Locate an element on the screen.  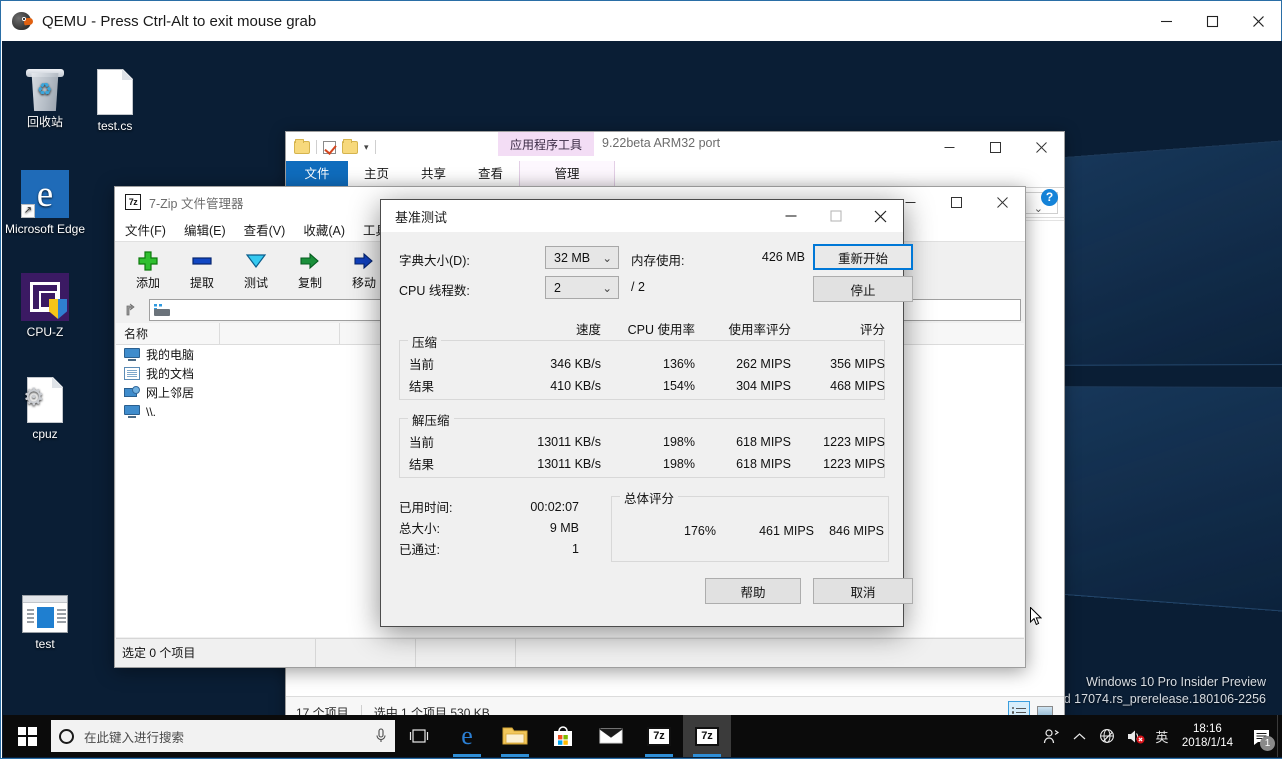
passes-value: 1 is located at coordinates (575, 548).